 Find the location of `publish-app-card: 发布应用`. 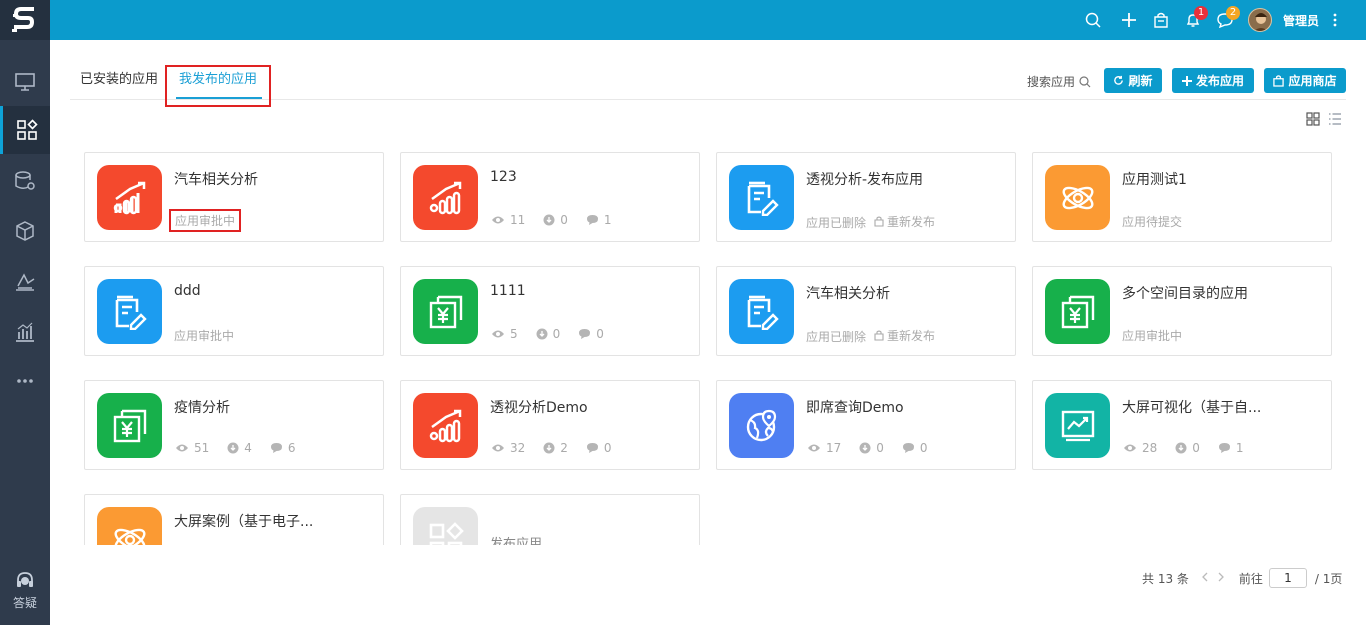

publish-app-card: 发布应用 is located at coordinates (550, 519).